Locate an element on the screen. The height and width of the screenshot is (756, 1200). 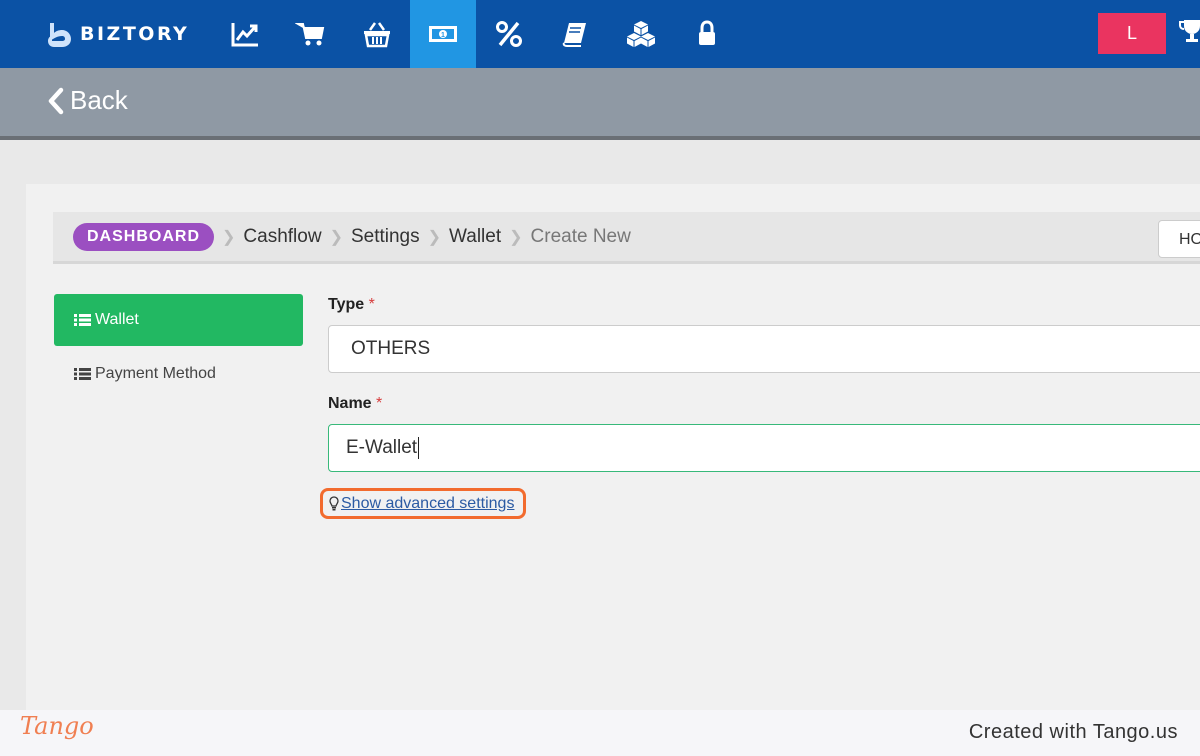
sidebar-item-payment-method: Payment Method is located at coordinates (178, 374).